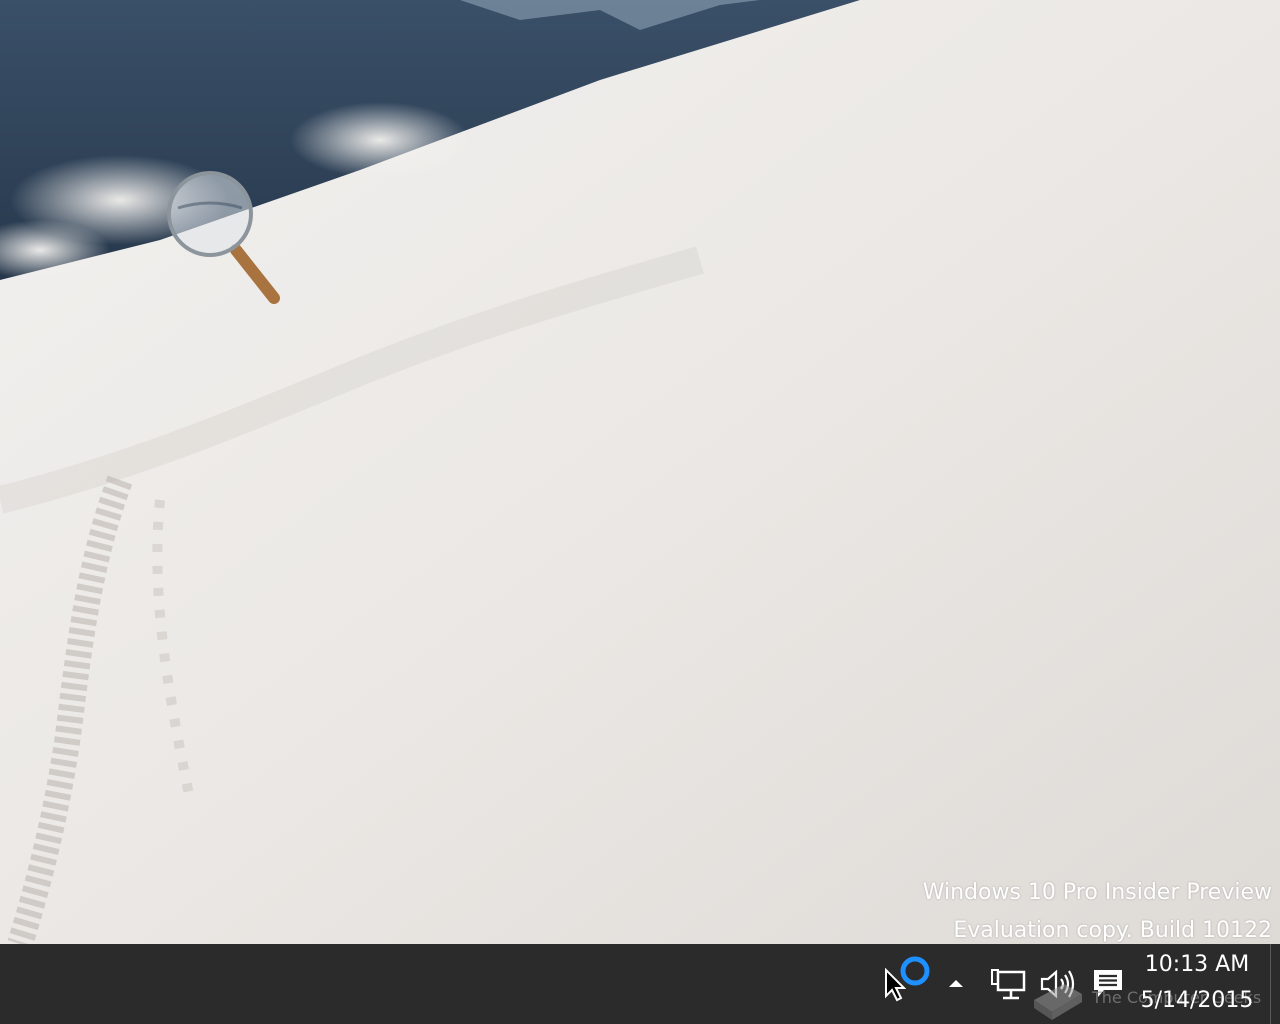 This screenshot has height=1024, width=1280. What do you see at coordinates (1008, 985) in the screenshot?
I see `network-icon` at bounding box center [1008, 985].